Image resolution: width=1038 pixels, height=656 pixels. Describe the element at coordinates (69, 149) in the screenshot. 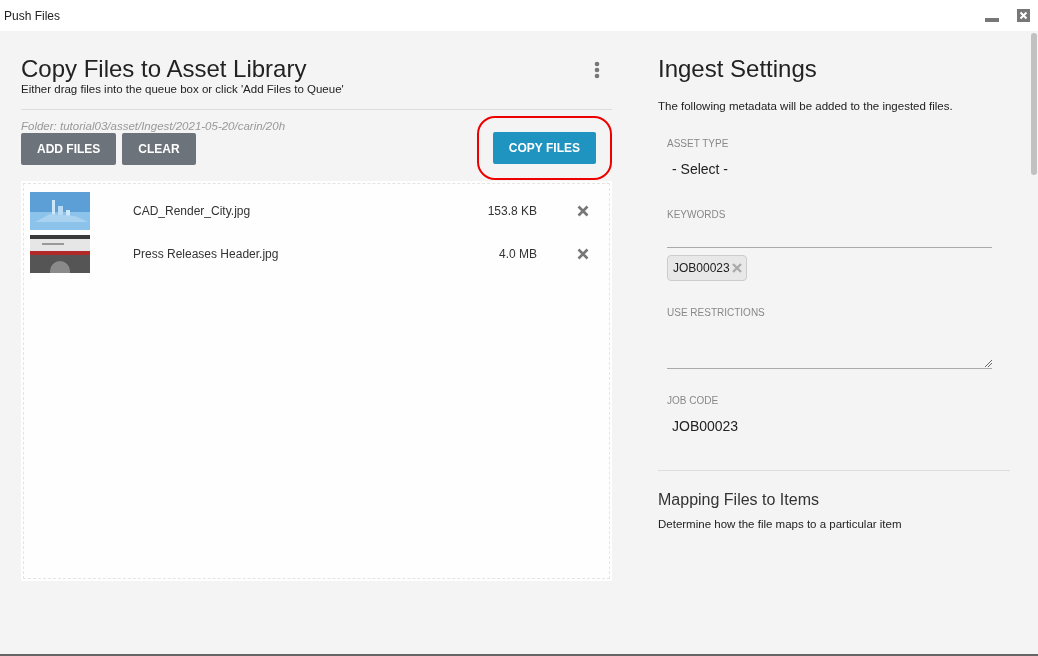

I see `action-button: ADD FILES` at that location.